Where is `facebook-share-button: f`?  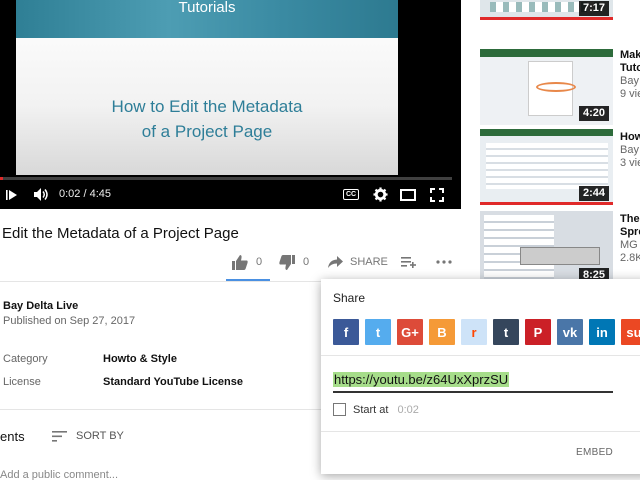
facebook-share-button: f is located at coordinates (346, 332).